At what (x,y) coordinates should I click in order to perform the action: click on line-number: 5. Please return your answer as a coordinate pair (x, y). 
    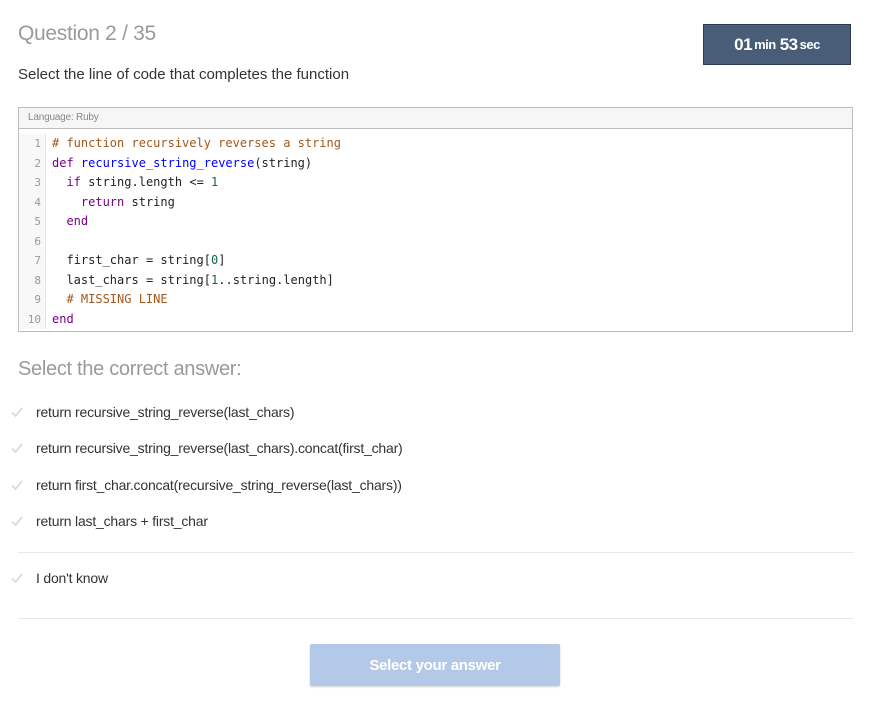
    Looking at the image, I should click on (37, 221).